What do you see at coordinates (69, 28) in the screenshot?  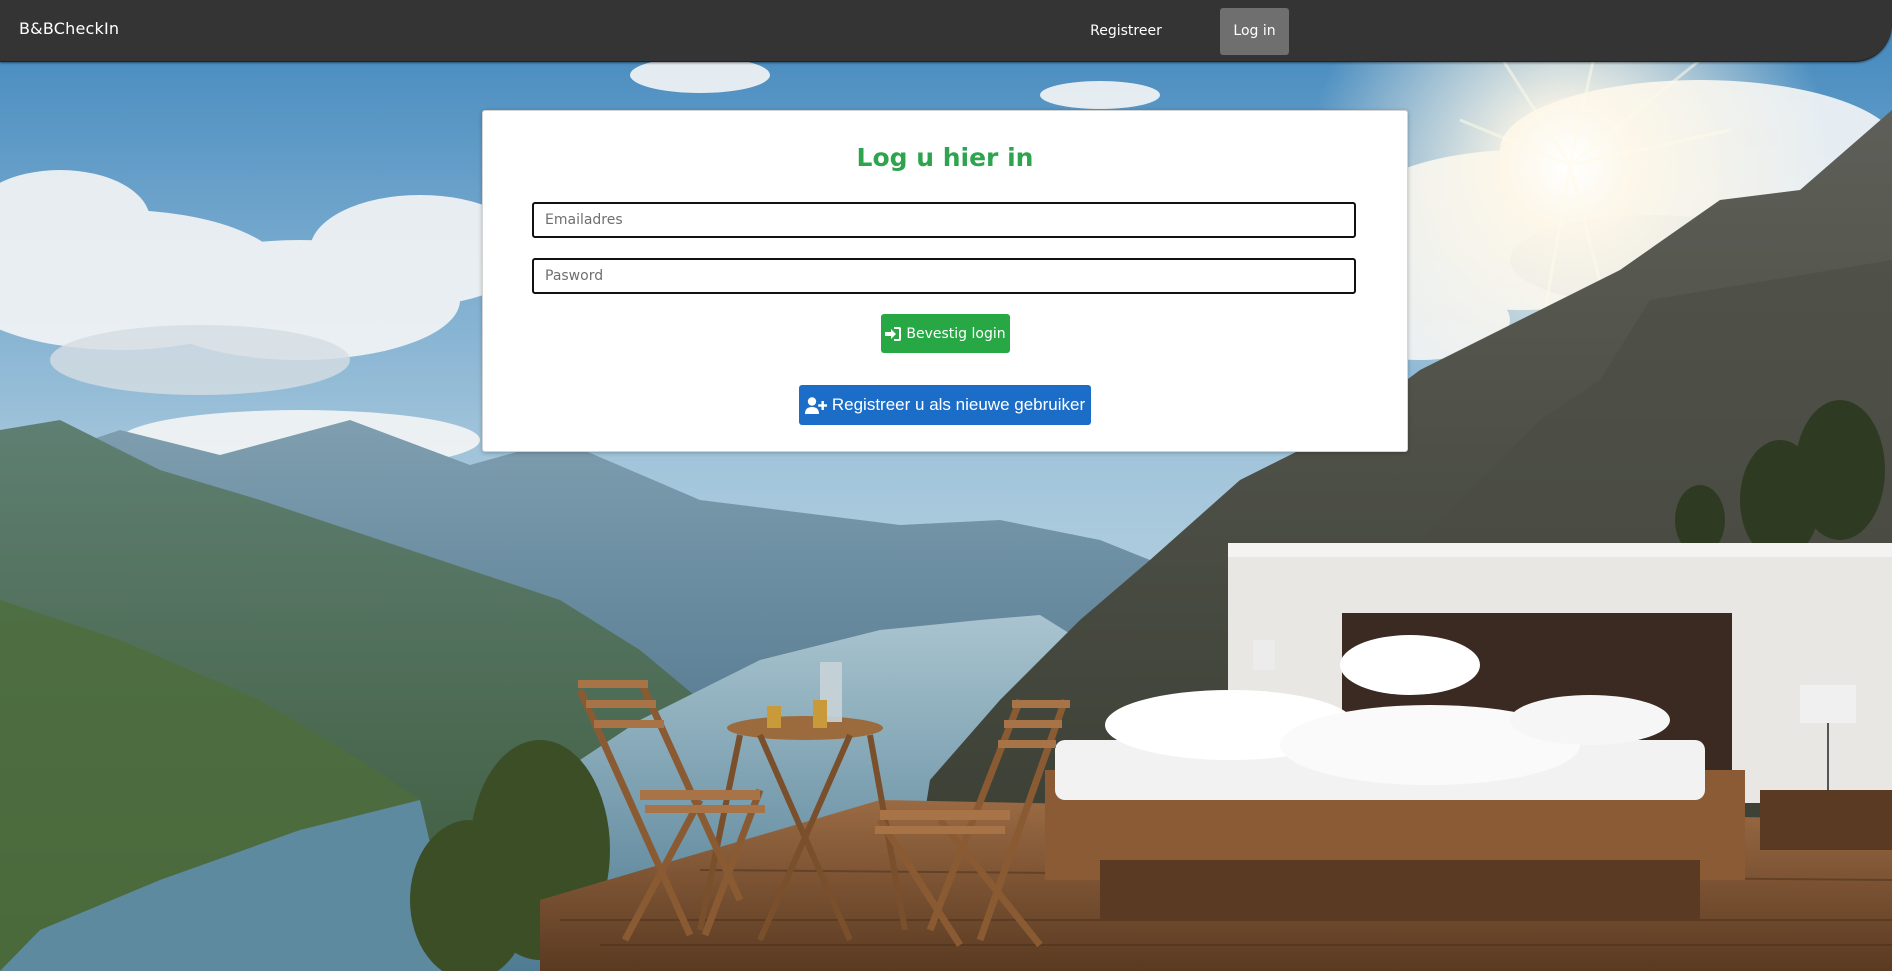 I see `brand-logo: B&BCheckIn` at bounding box center [69, 28].